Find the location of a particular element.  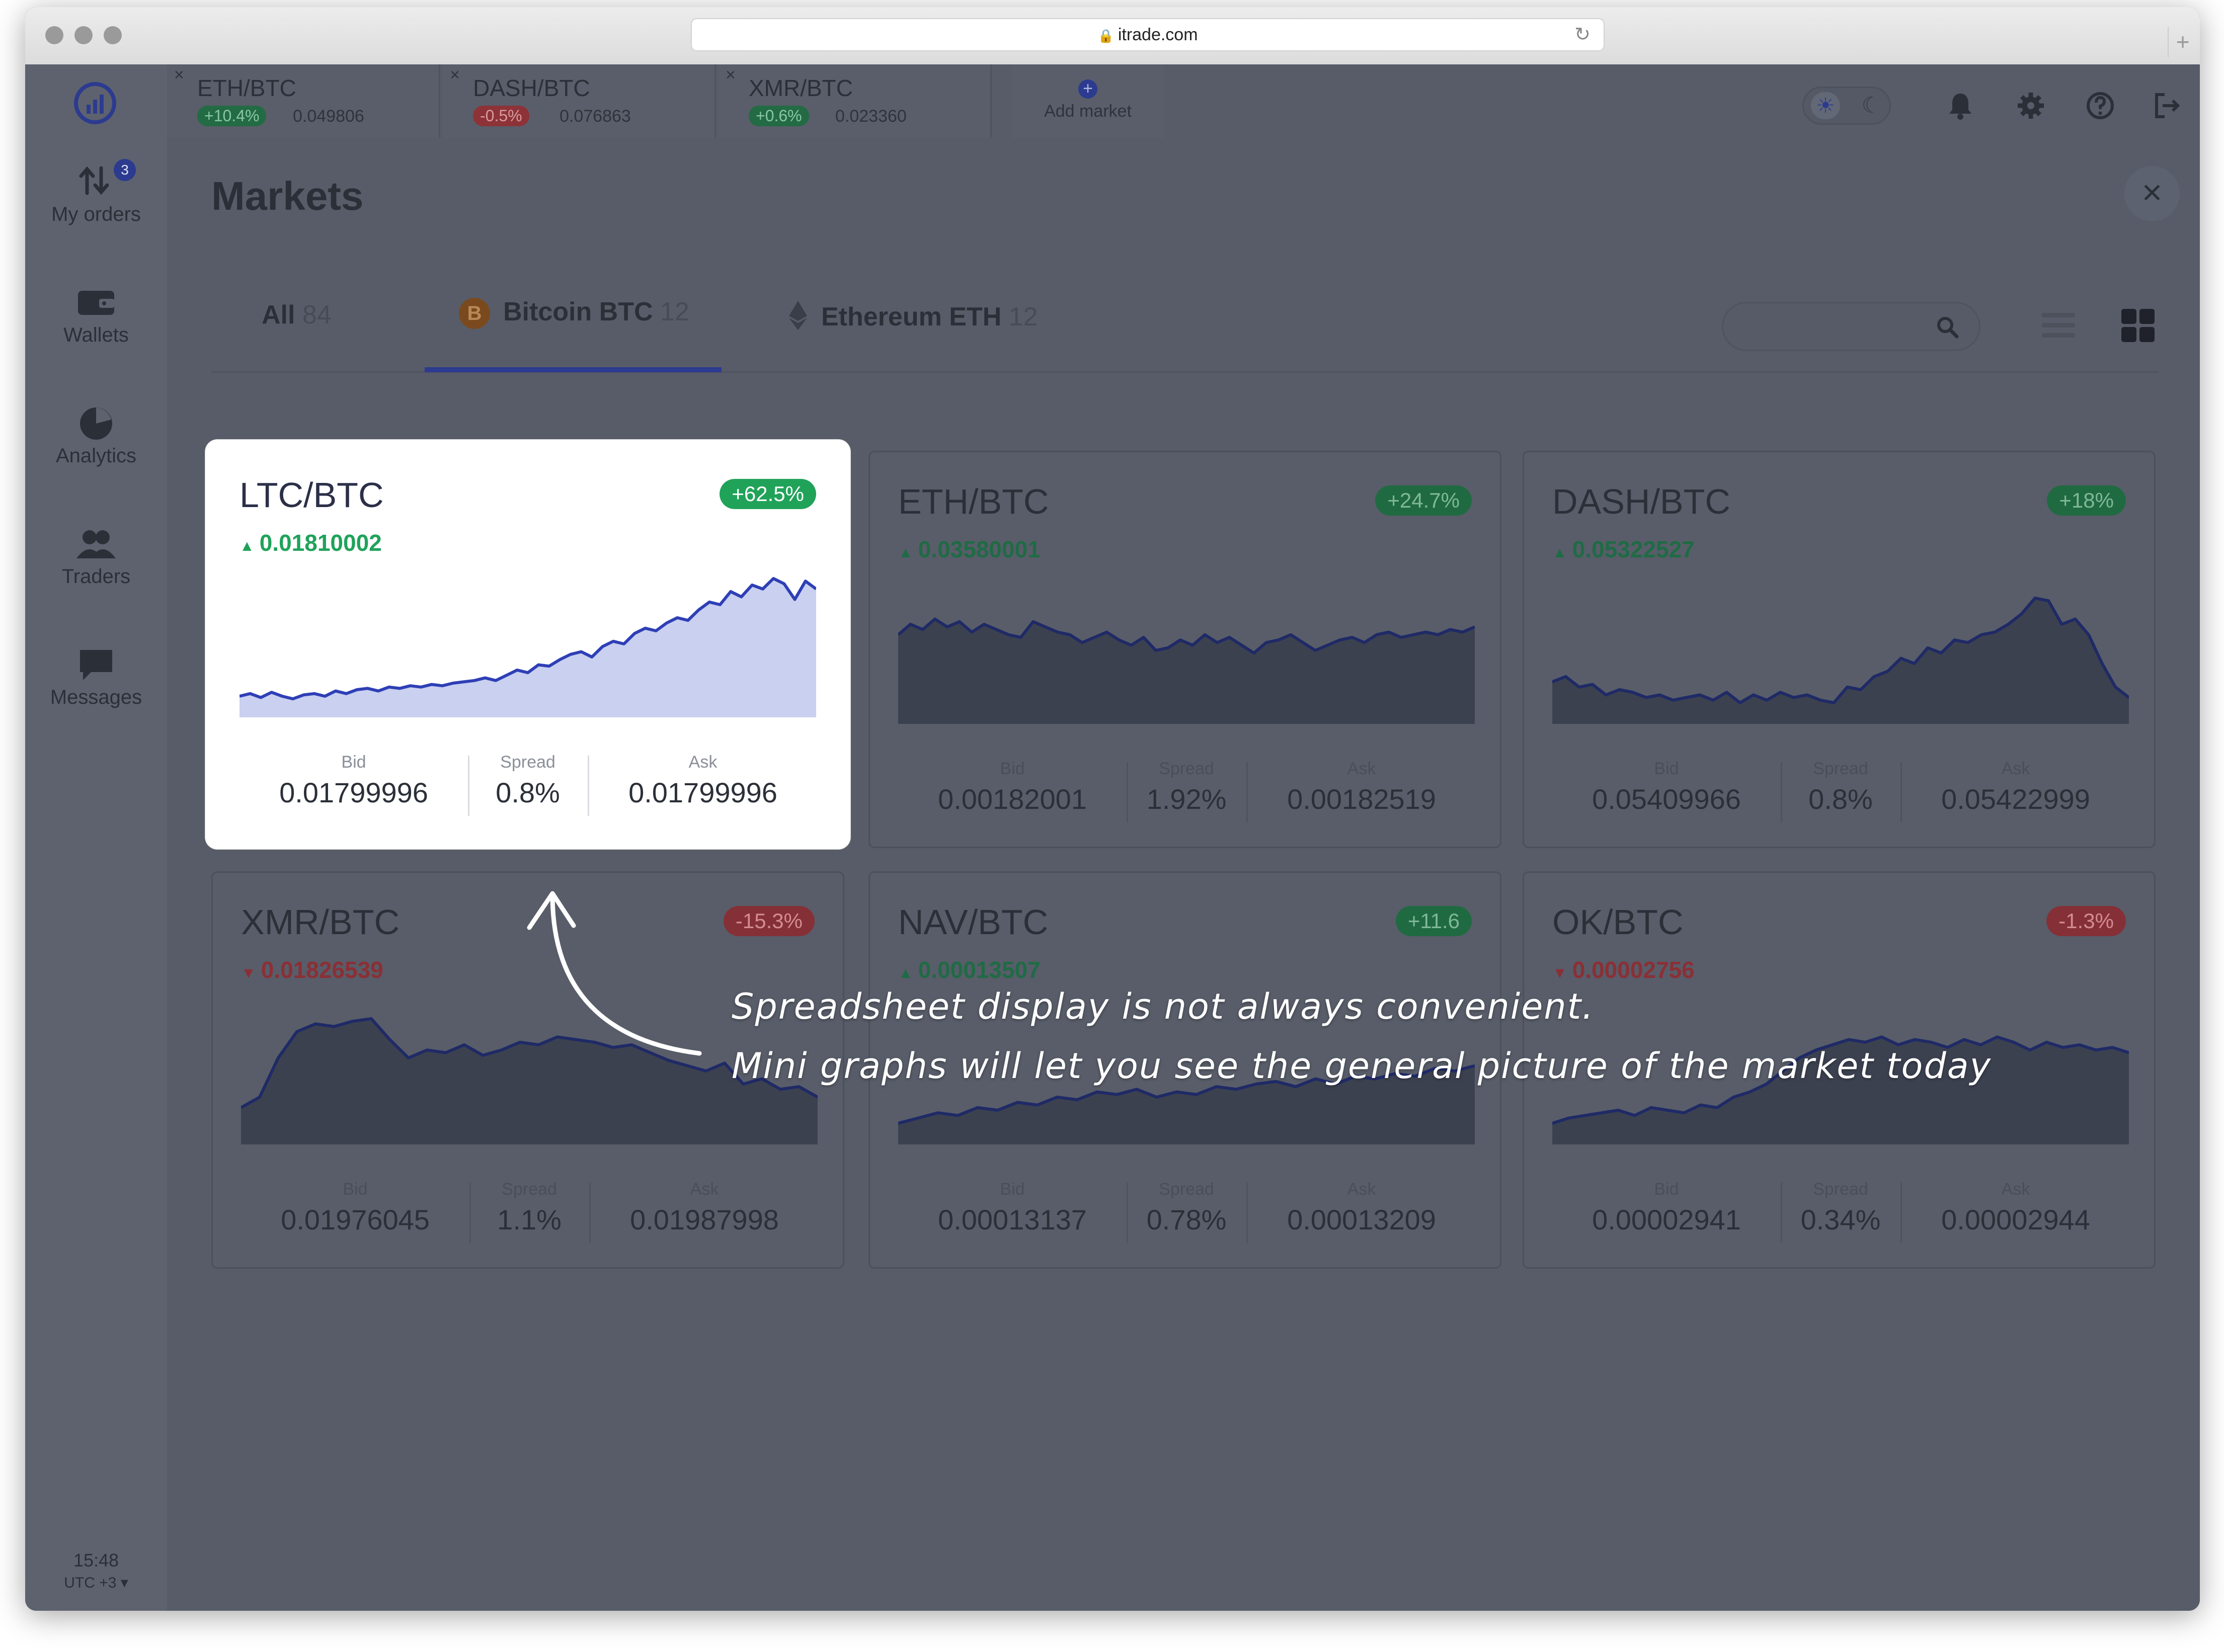

market-tab: × XMR/BTC +0.6% 0.023360 is located at coordinates (855, 101).